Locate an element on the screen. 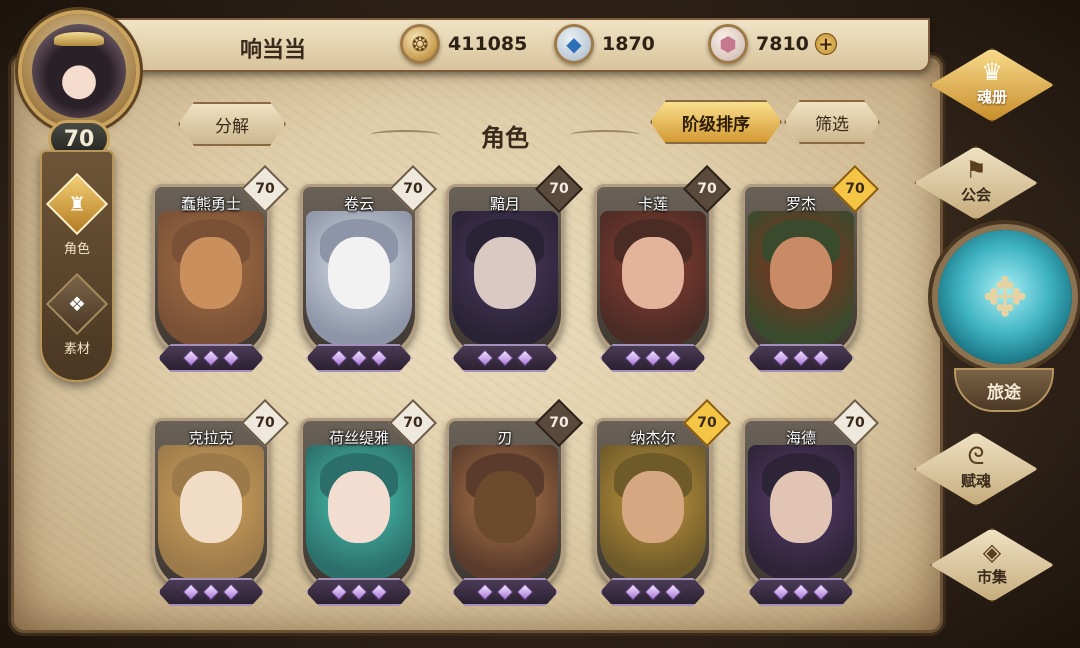  journey-compass-icon: ✥ is located at coordinates (1005, 297).